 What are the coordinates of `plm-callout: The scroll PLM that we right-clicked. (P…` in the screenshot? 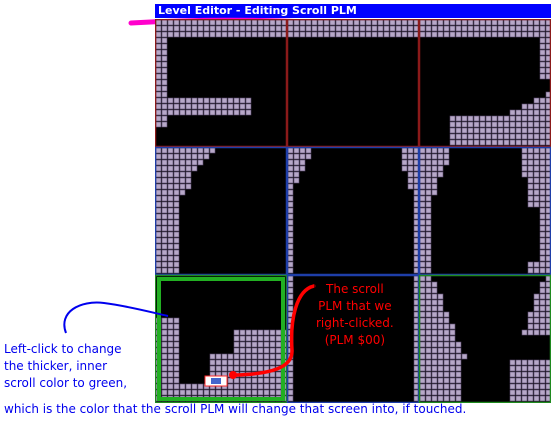 It's located at (355, 315).